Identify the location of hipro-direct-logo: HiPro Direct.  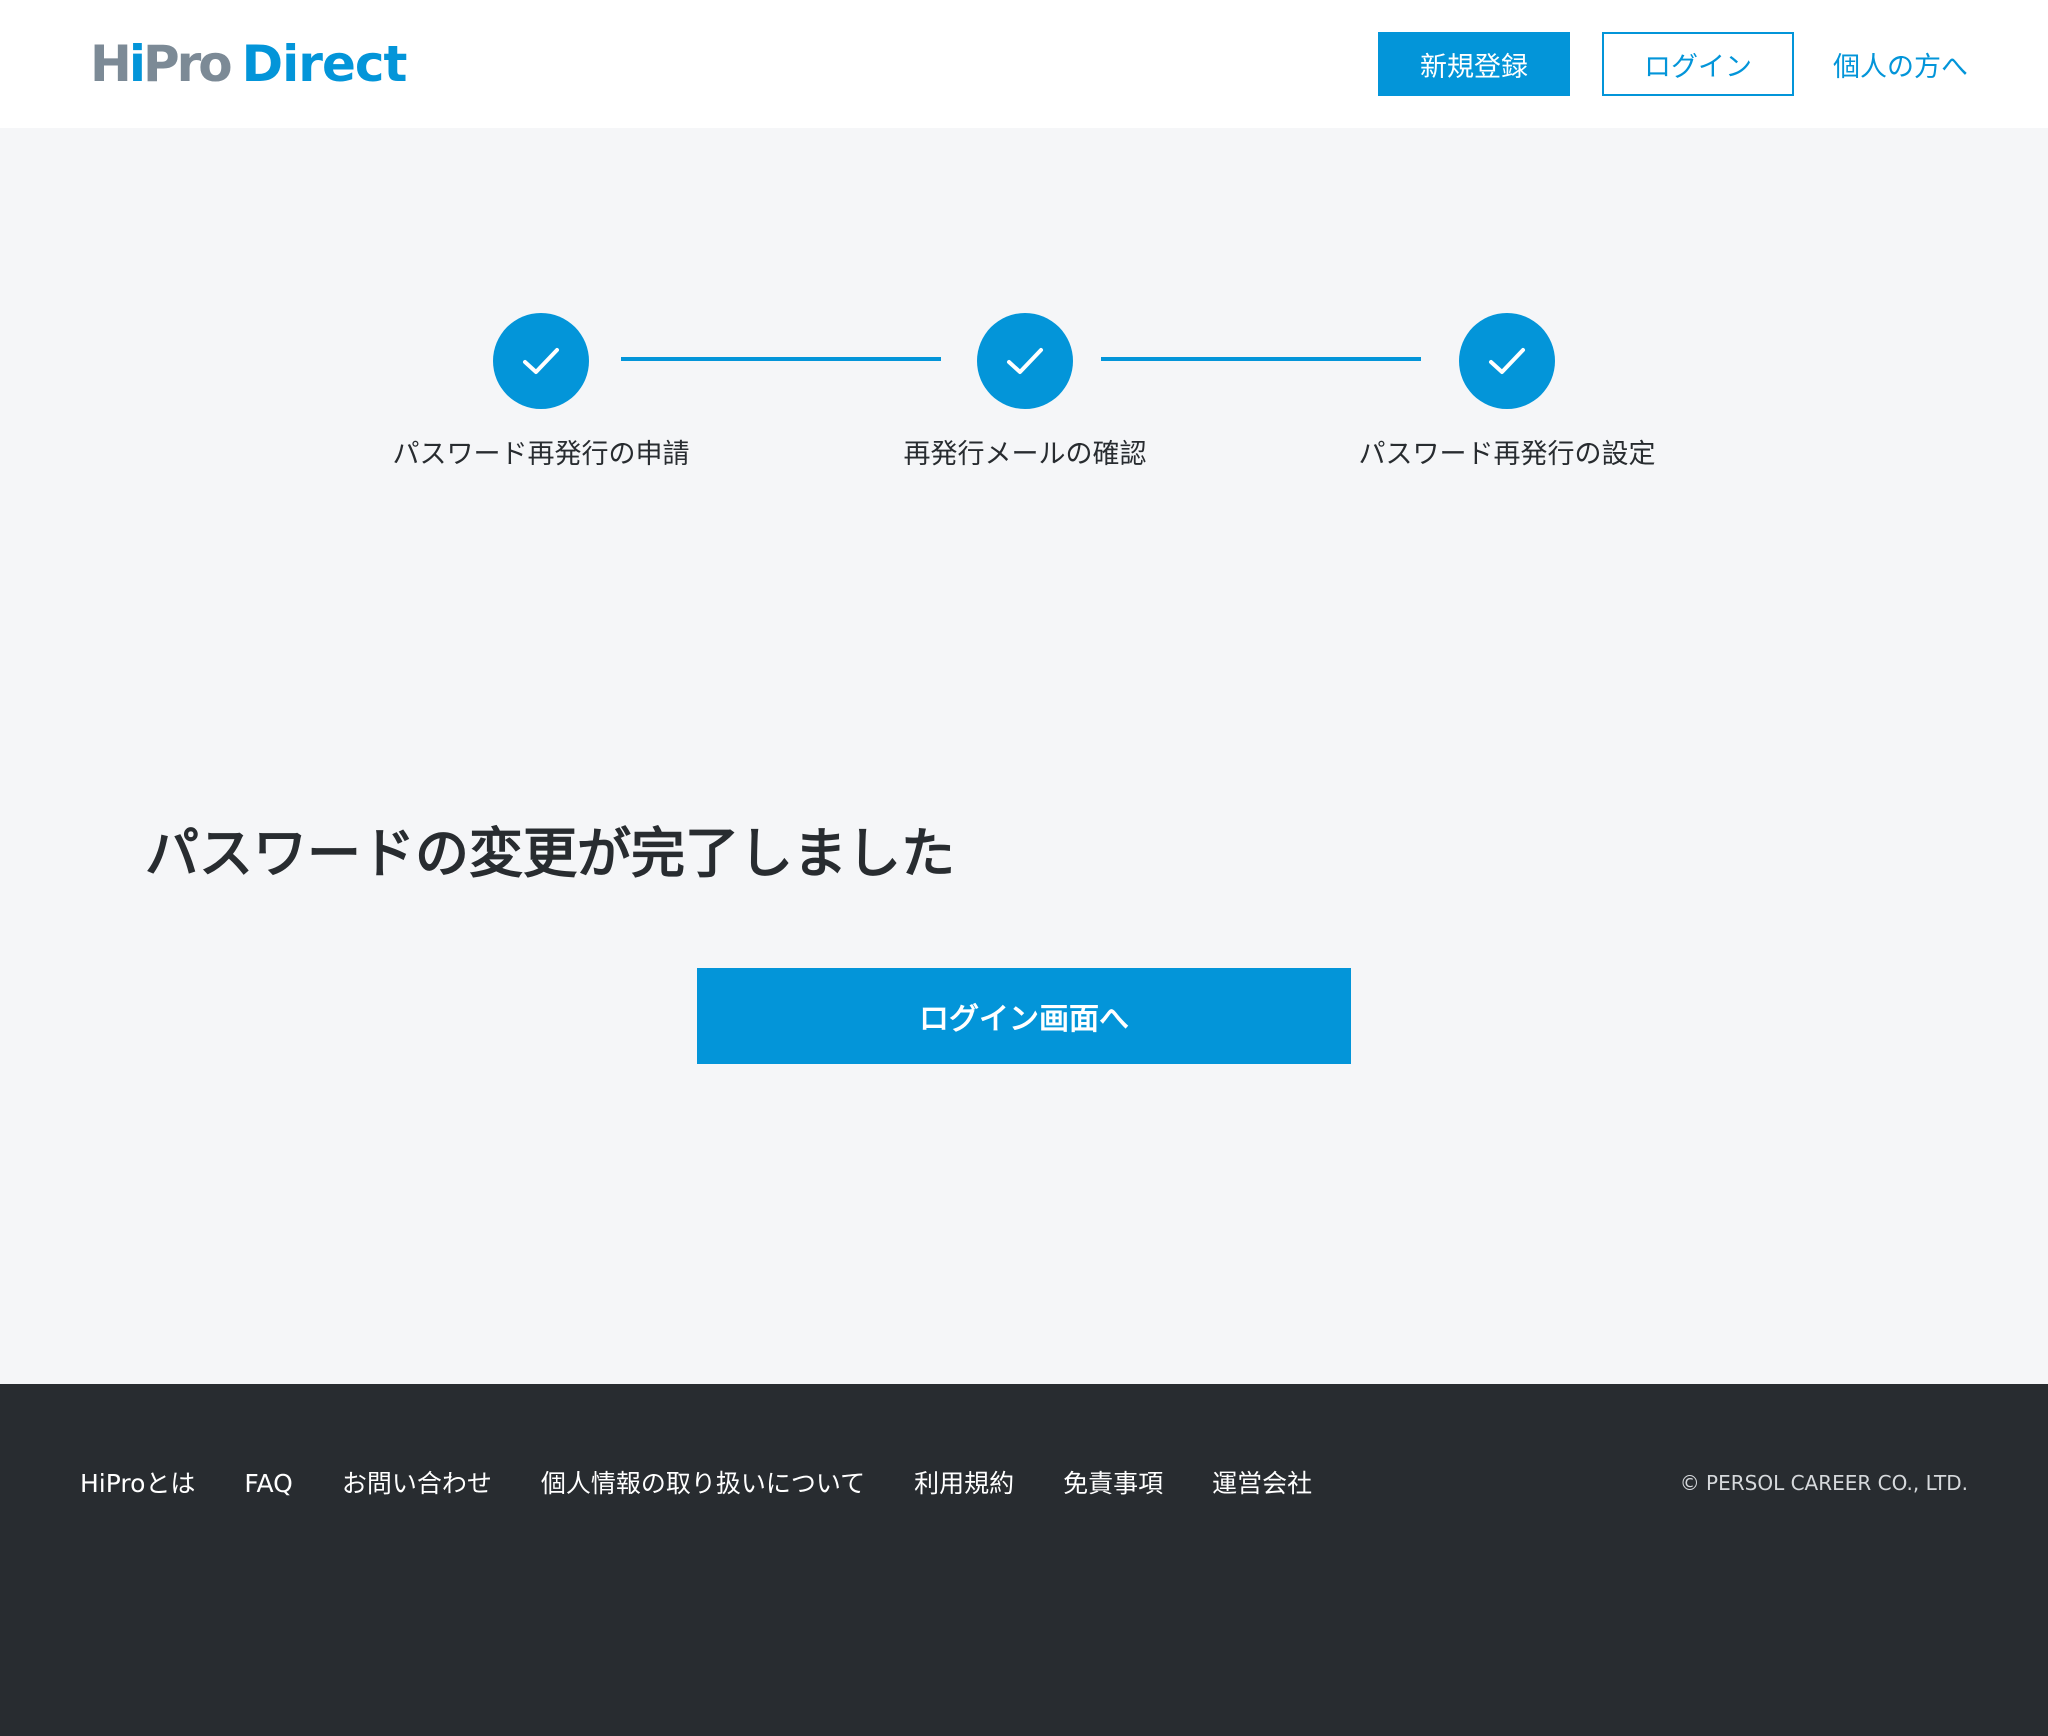
(249, 64).